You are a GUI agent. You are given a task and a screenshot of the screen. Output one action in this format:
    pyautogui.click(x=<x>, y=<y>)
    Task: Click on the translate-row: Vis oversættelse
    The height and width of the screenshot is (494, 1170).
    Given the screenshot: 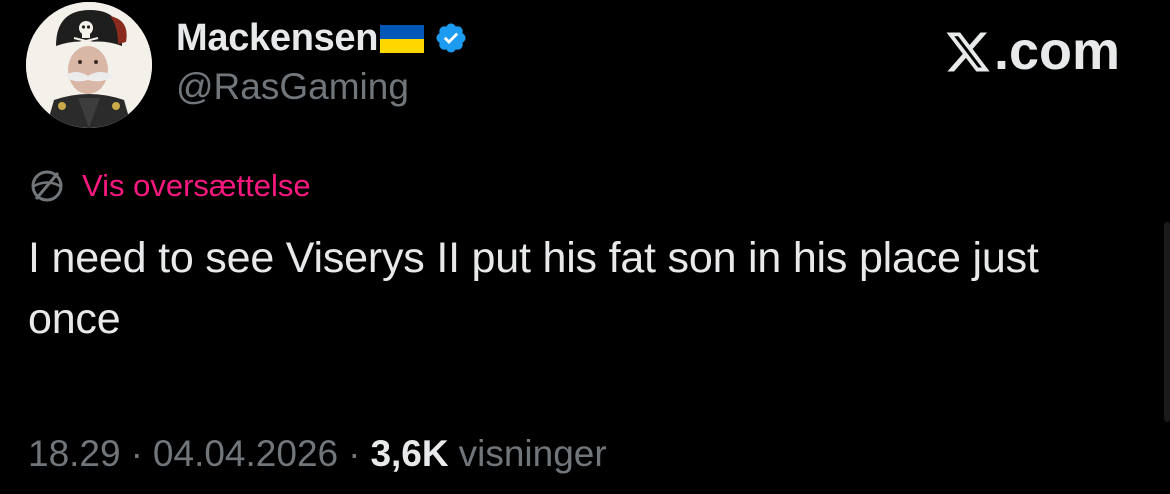 What is the action you would take?
    pyautogui.click(x=169, y=186)
    